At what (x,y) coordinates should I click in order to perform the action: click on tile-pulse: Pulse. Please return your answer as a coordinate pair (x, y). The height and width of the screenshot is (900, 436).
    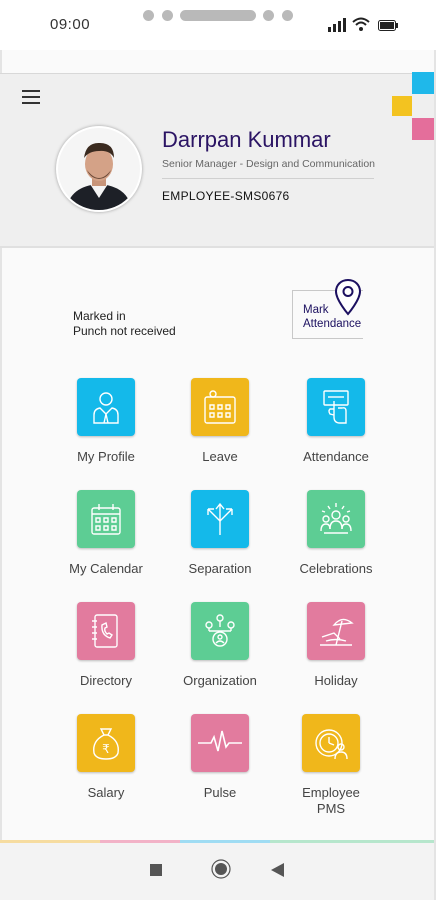
    Looking at the image, I should click on (220, 757).